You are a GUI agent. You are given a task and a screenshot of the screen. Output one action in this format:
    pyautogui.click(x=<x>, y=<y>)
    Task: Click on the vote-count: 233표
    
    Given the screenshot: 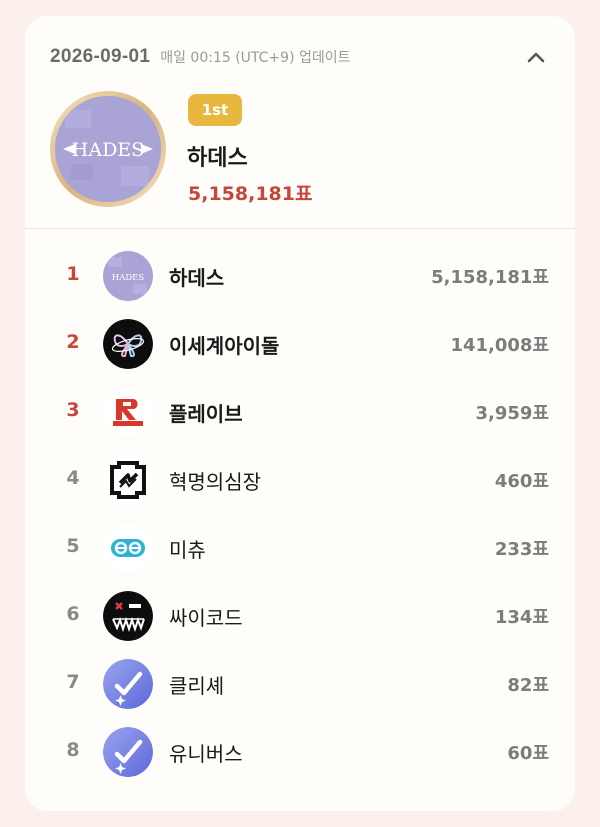 What is the action you would take?
    pyautogui.click(x=521, y=549)
    